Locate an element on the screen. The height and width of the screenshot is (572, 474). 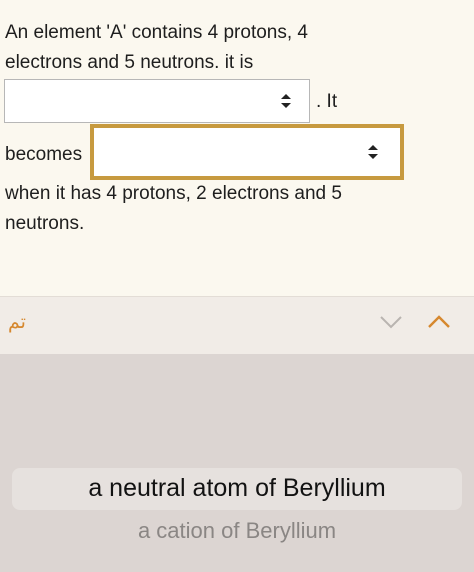
question-line-1: An element 'A' contains 4 protons, 4 is located at coordinates (156, 32).